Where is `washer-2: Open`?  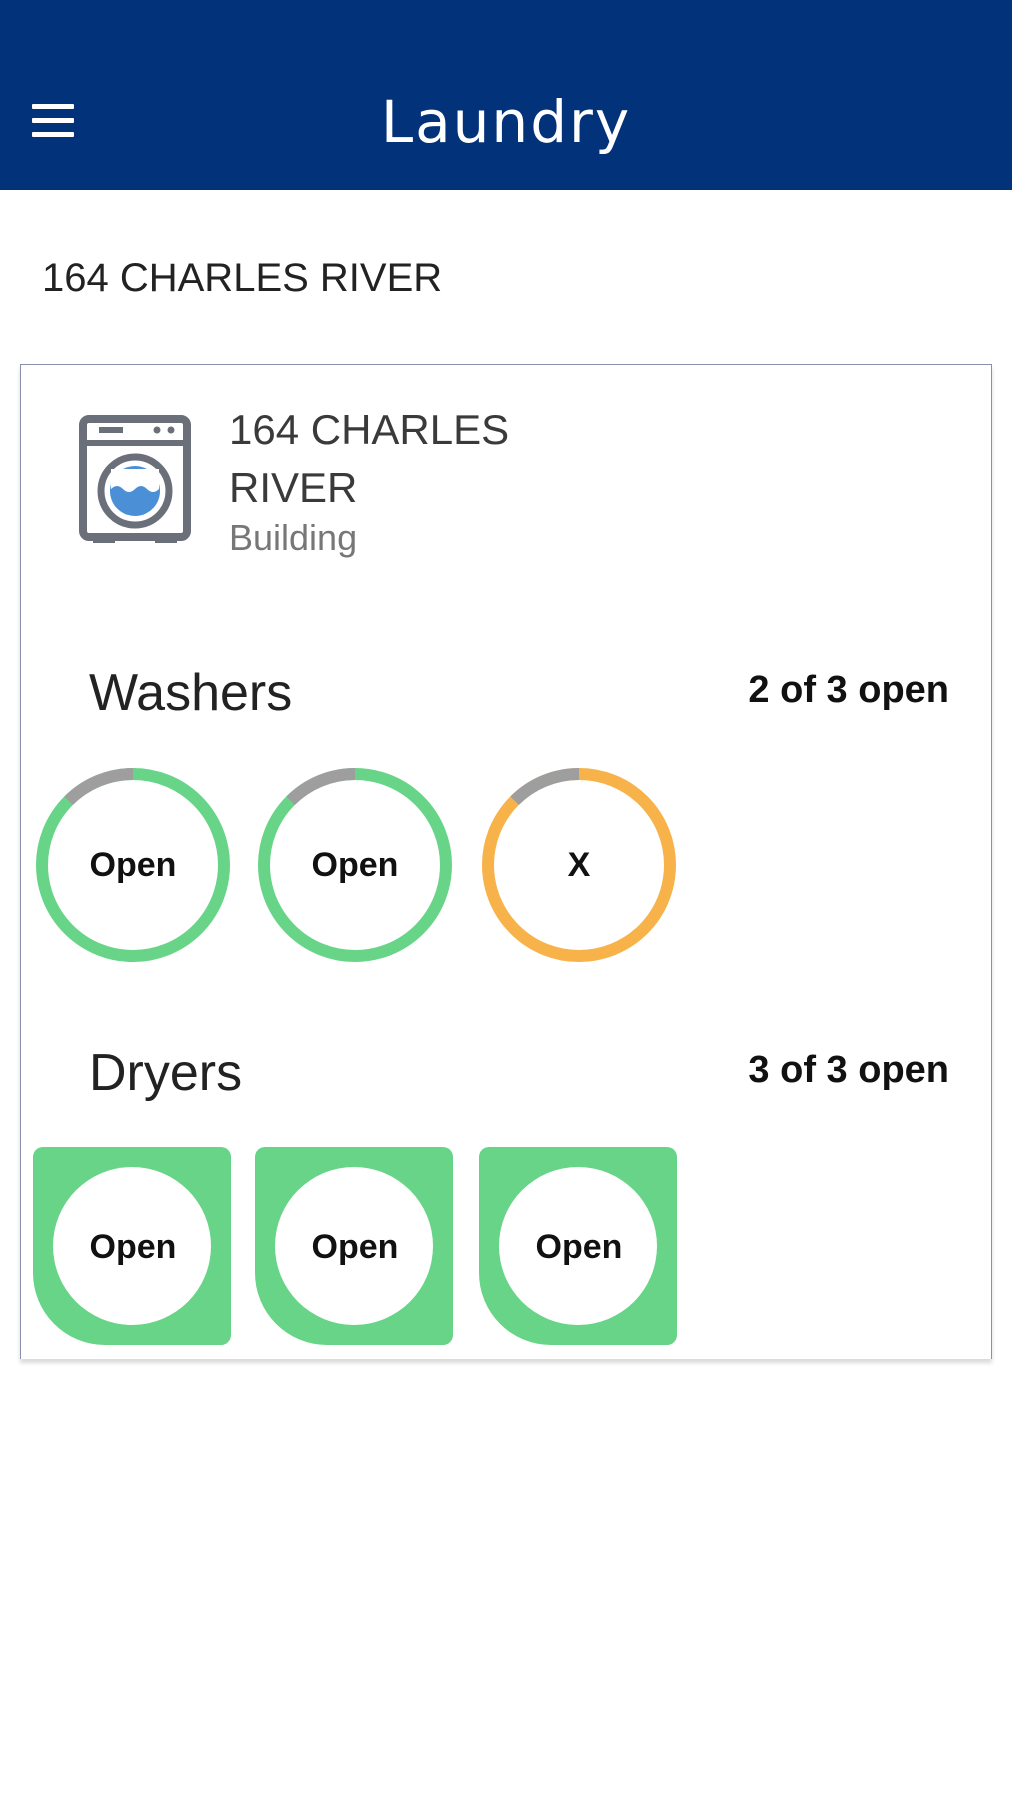 washer-2: Open is located at coordinates (355, 865).